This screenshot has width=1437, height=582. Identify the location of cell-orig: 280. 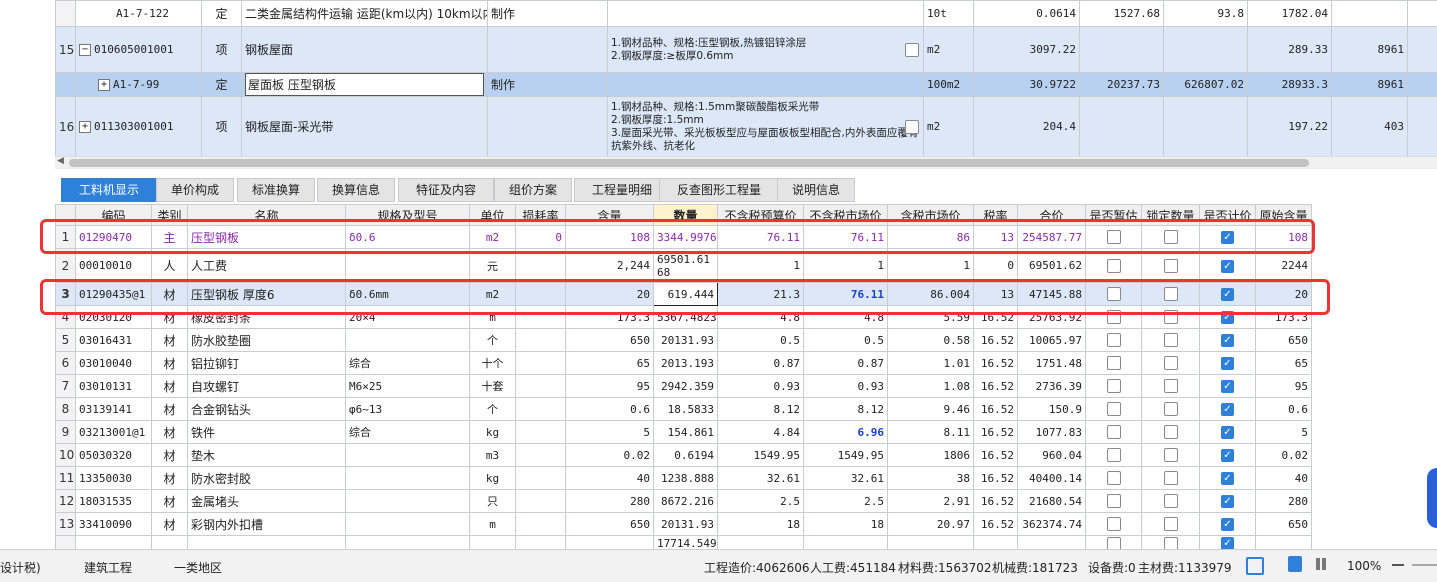
(1284, 501).